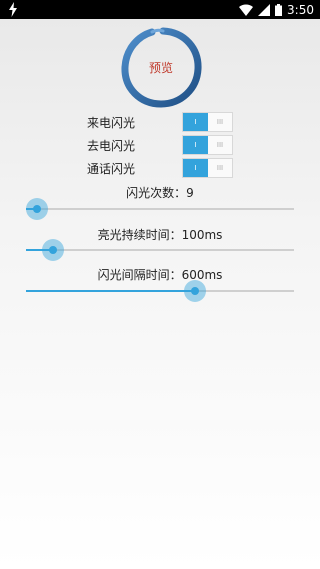 This screenshot has width=320, height=569. I want to click on status-bar: 3:50, so click(160, 9).